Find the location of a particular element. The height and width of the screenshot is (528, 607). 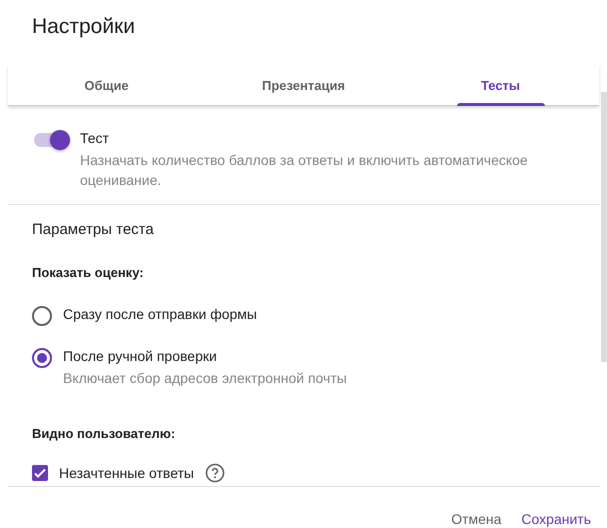

option-label: После ручной проверки is located at coordinates (140, 356).